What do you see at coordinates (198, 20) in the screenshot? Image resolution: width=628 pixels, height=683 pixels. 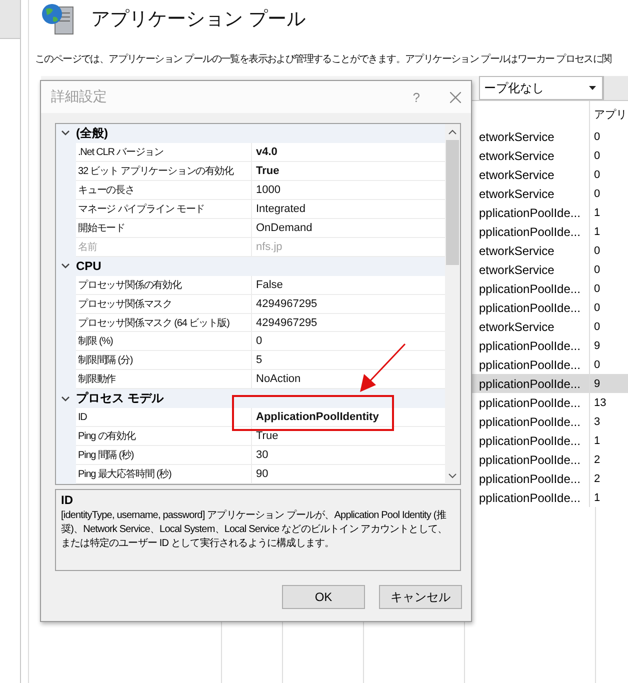 I see `page-title: アプリケーション プール` at bounding box center [198, 20].